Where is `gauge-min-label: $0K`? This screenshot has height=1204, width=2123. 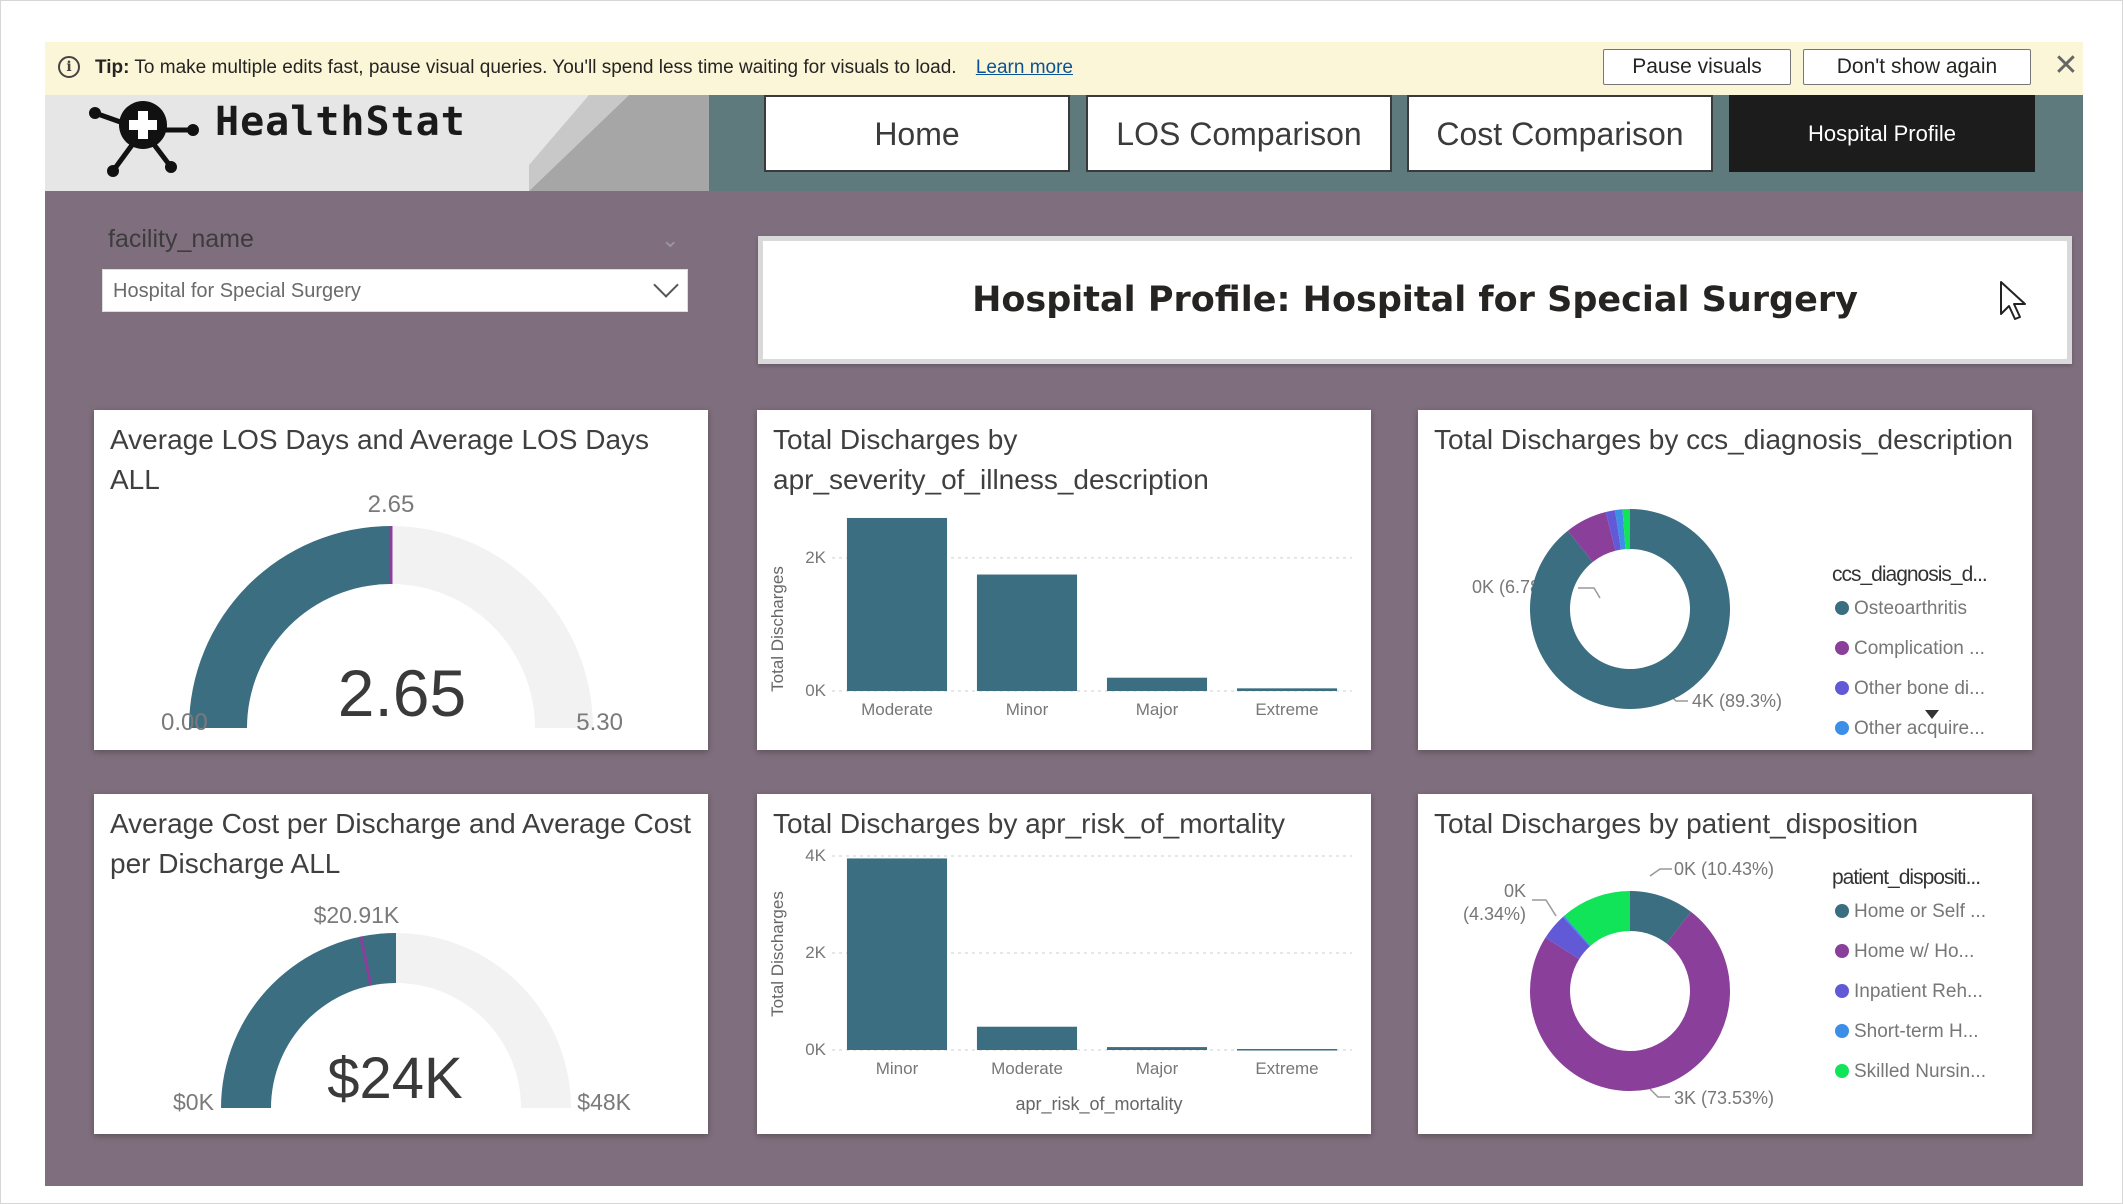 gauge-min-label: $0K is located at coordinates (194, 1102).